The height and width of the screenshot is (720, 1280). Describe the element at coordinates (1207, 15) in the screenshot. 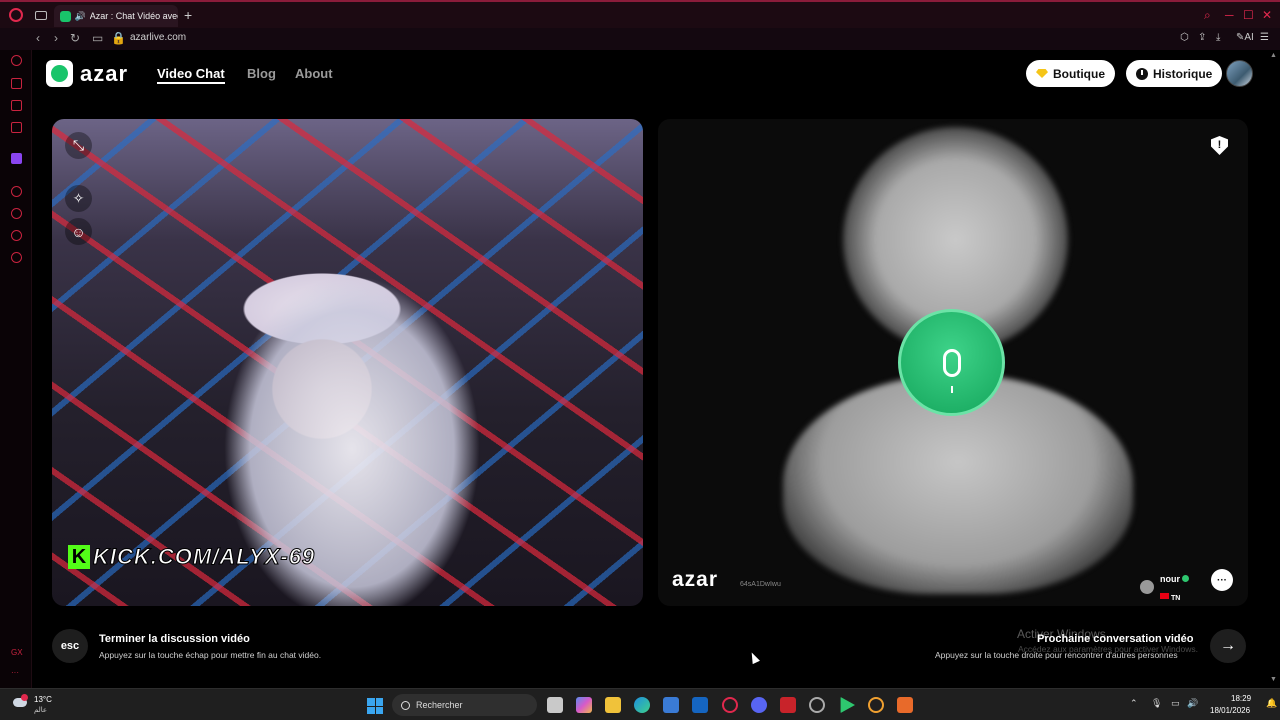

I see `search-tabs-icon: ⌕` at that location.